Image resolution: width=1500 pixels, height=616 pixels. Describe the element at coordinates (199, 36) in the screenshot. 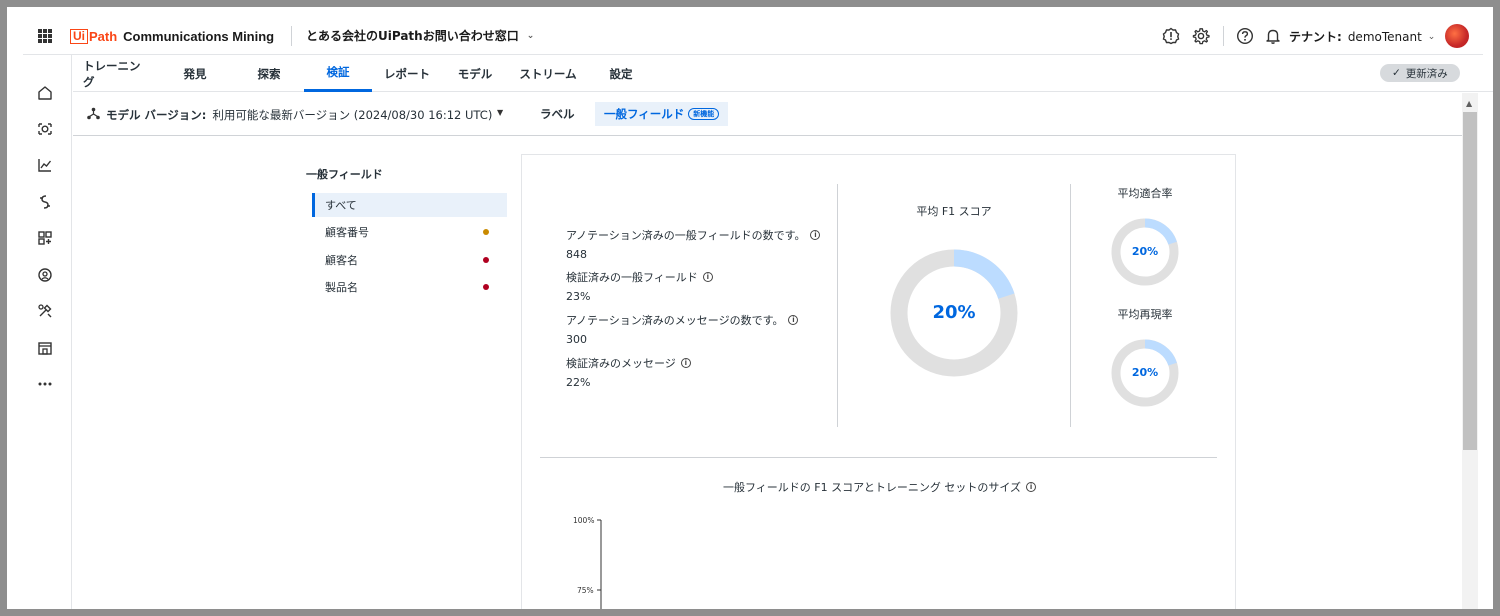

I see `product-name: Communications Mining` at that location.